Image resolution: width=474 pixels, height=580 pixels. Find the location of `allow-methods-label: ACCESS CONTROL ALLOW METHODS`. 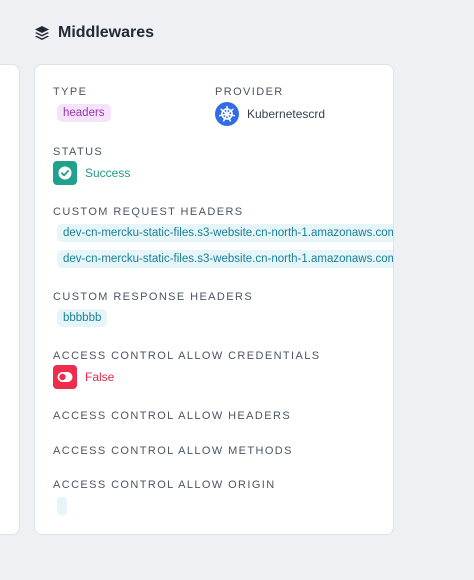

allow-methods-label: ACCESS CONTROL ALLOW METHODS is located at coordinates (173, 451).